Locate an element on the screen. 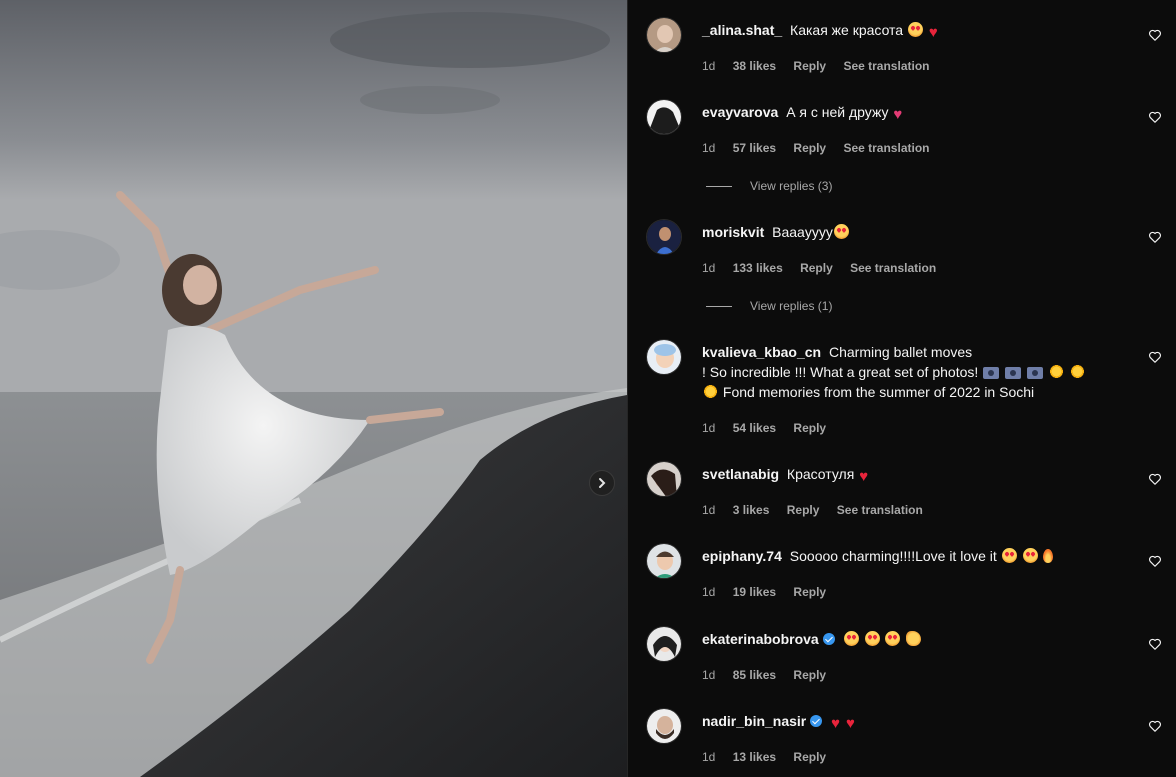 This screenshot has height=777, width=1176. comment-meta: 1d 3 likes Reply See translation is located at coordinates (819, 510).